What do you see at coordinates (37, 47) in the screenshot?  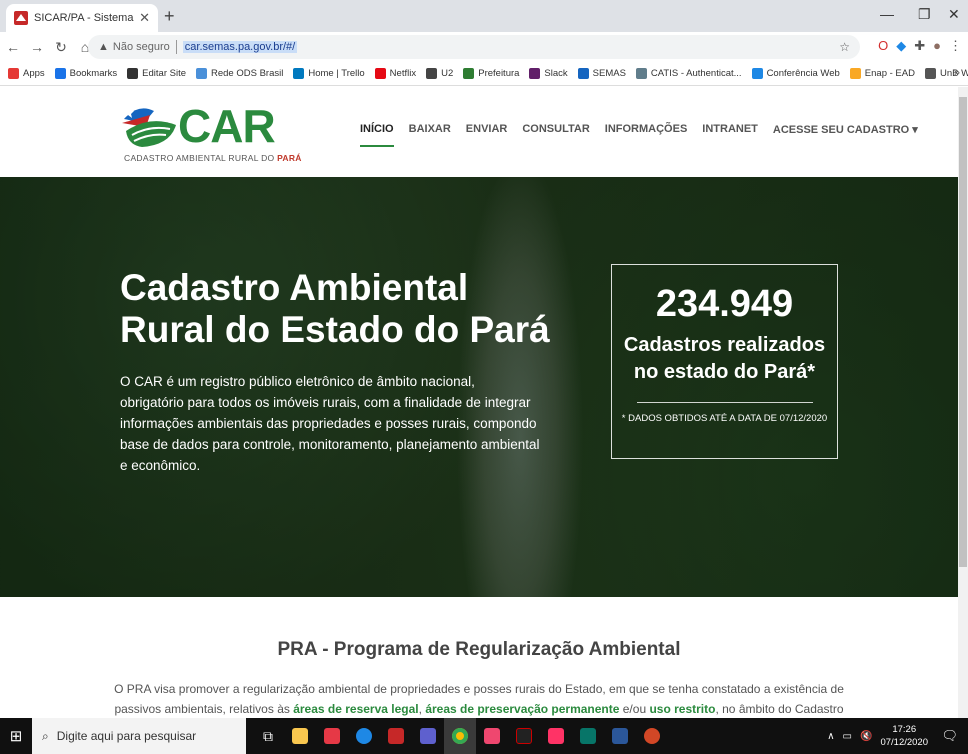 I see `forward-arrow-icon: →` at bounding box center [37, 47].